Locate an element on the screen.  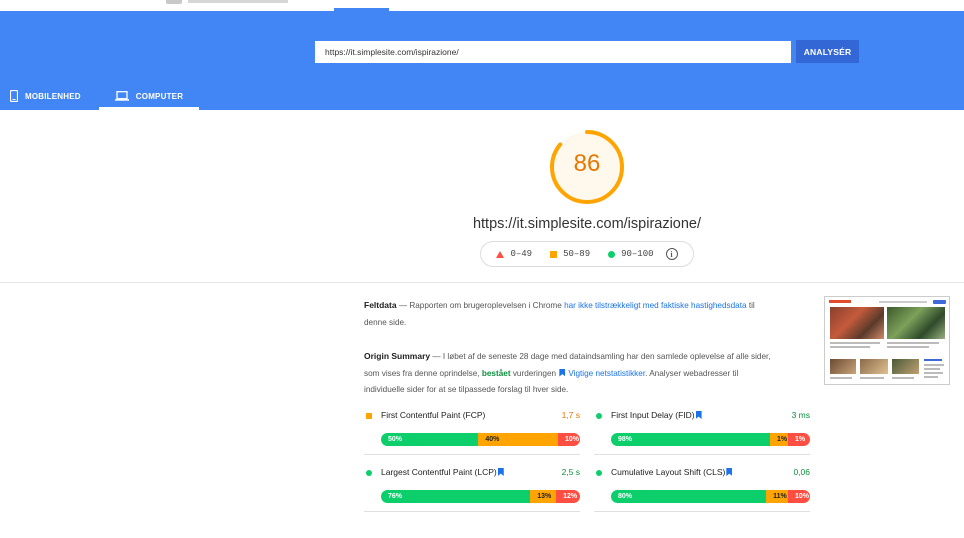
field-data-text: — Rapporten om brugeroplevelsen i Chrome is located at coordinates (480, 305).